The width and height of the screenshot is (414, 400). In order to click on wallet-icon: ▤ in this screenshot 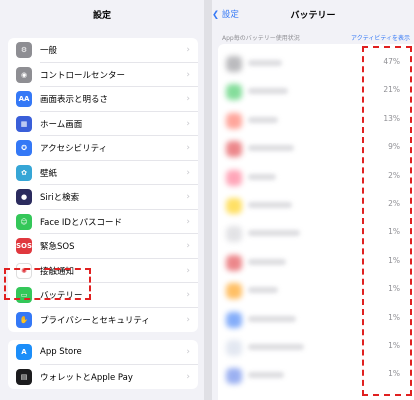, I will do `click(24, 376)`.